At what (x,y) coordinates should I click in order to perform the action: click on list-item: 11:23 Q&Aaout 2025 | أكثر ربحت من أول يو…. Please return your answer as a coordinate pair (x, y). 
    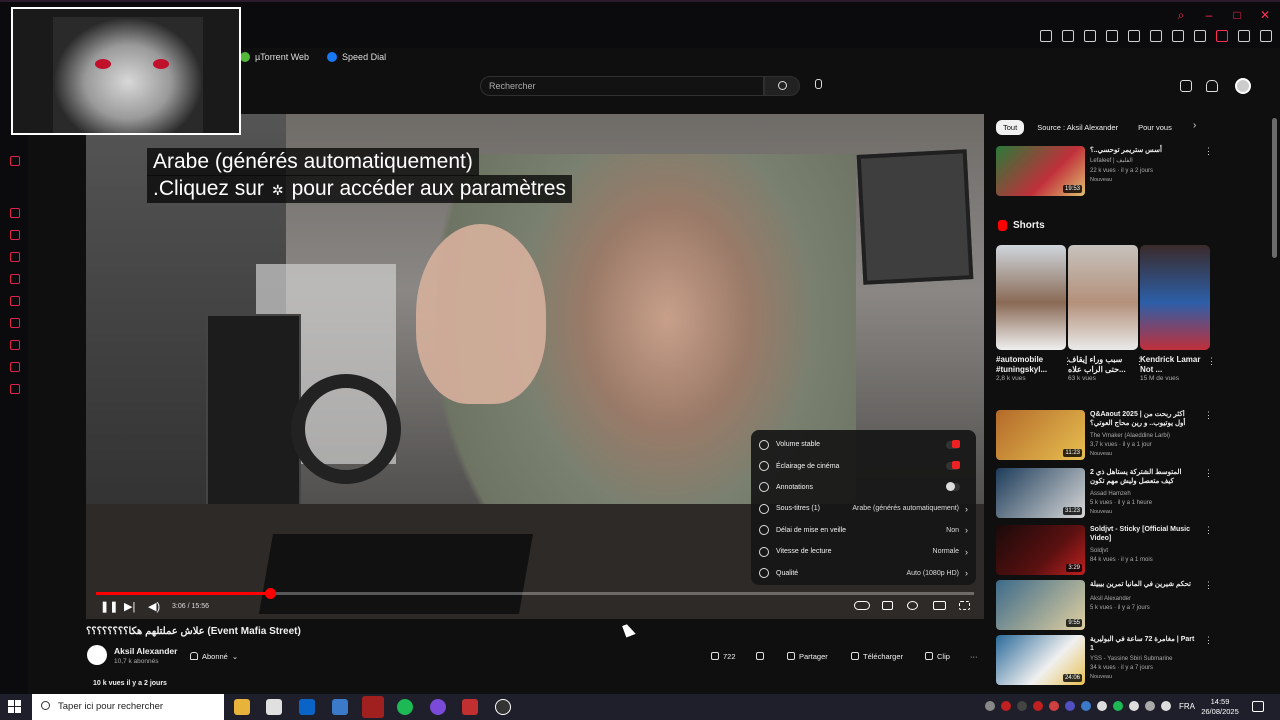
    Looking at the image, I should click on (1106, 435).